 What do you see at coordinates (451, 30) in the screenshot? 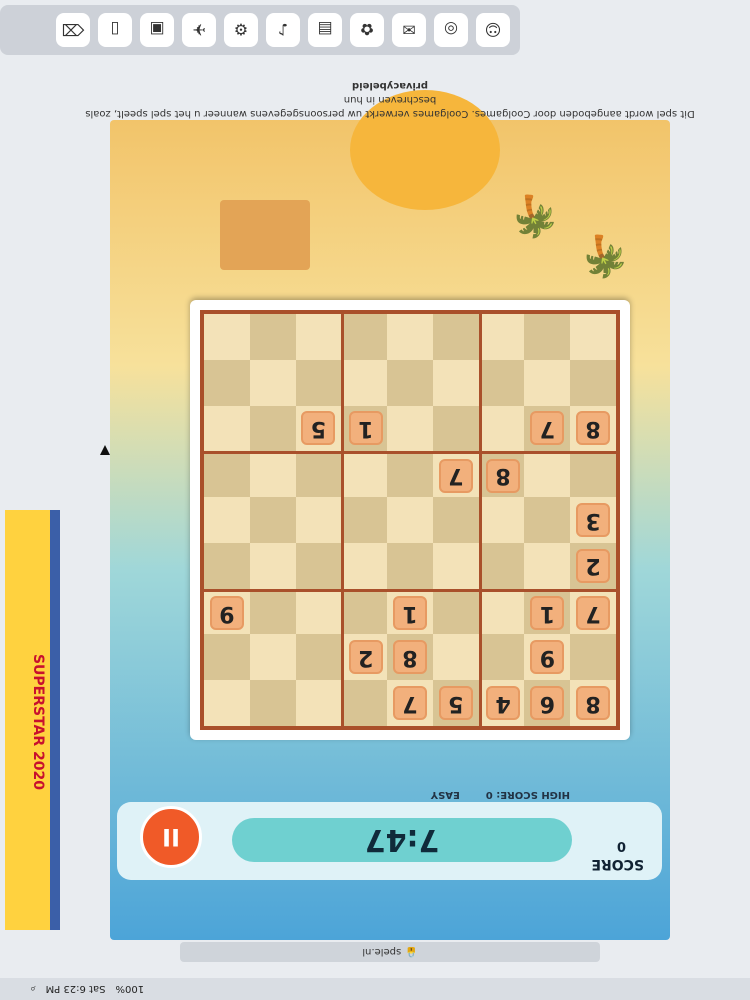
I see `safari-icon: ◎` at bounding box center [451, 30].